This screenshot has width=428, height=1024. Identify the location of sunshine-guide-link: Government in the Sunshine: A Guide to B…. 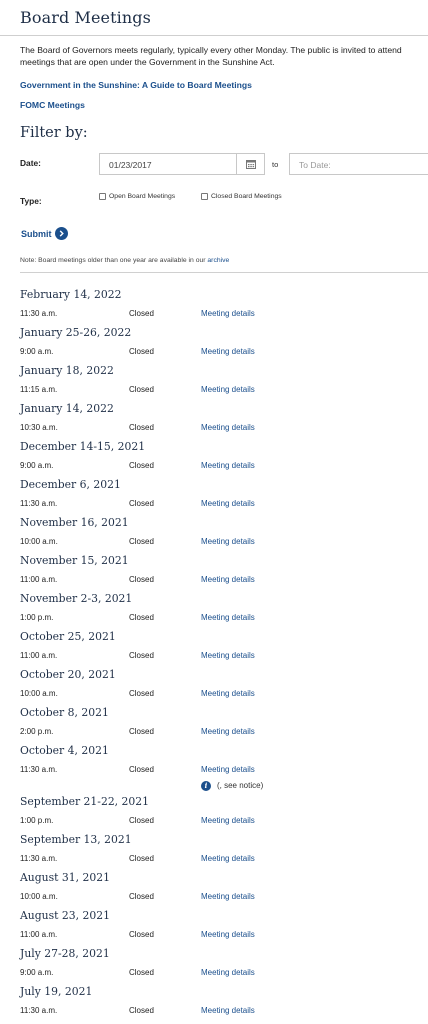
(136, 85).